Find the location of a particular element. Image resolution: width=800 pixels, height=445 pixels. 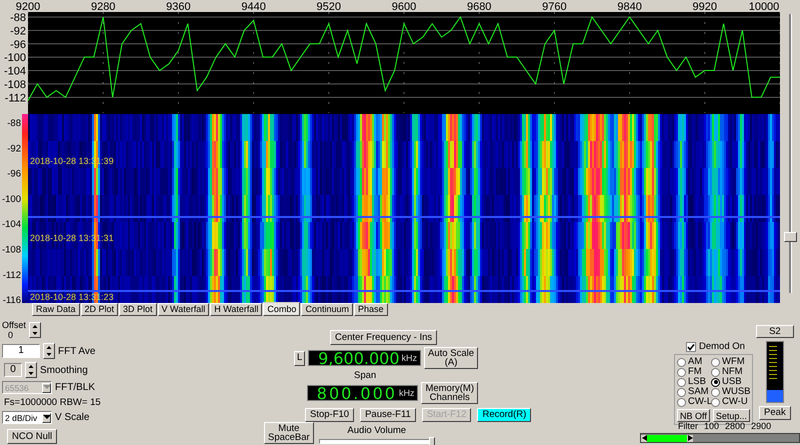

filter-value: 100 is located at coordinates (712, 426).